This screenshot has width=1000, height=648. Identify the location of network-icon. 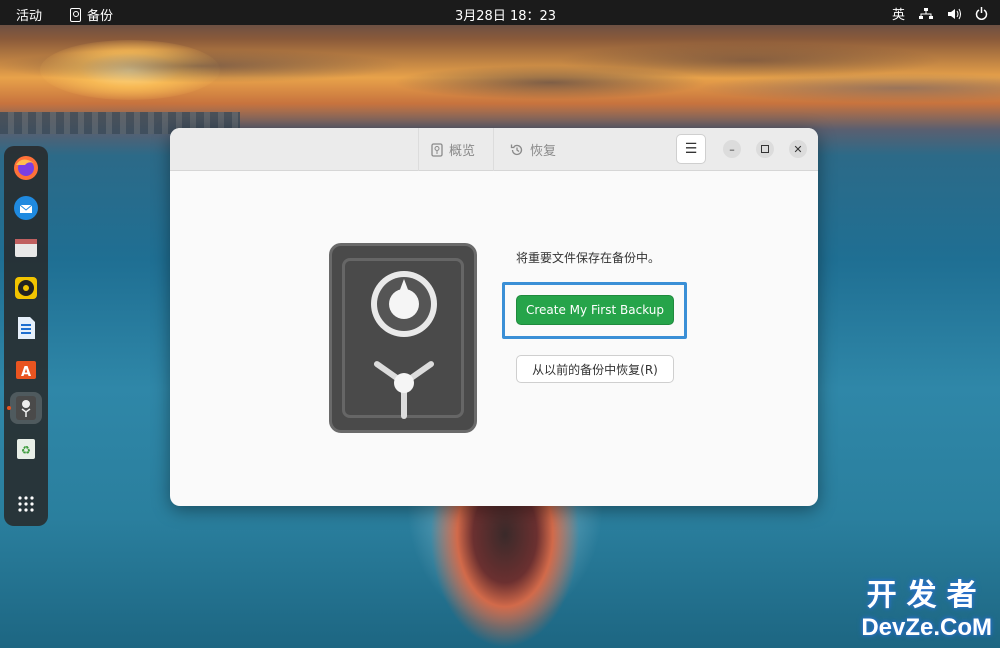
(926, 13).